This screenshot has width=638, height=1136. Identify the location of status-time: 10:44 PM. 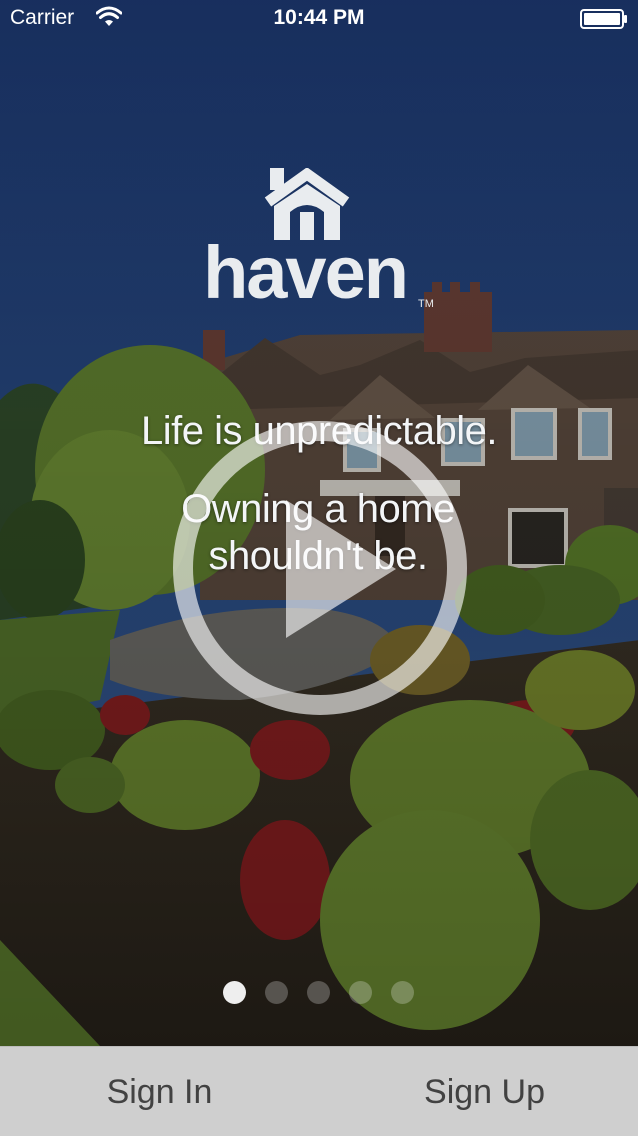
(319, 17).